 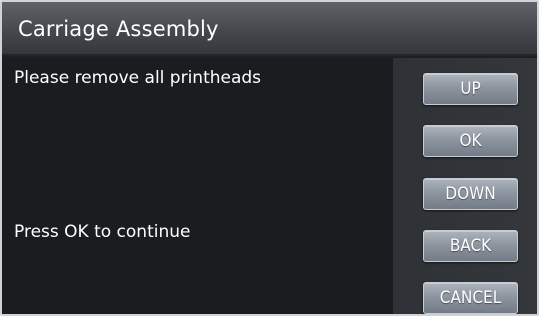 I want to click on back-button: BACK, so click(x=470, y=246).